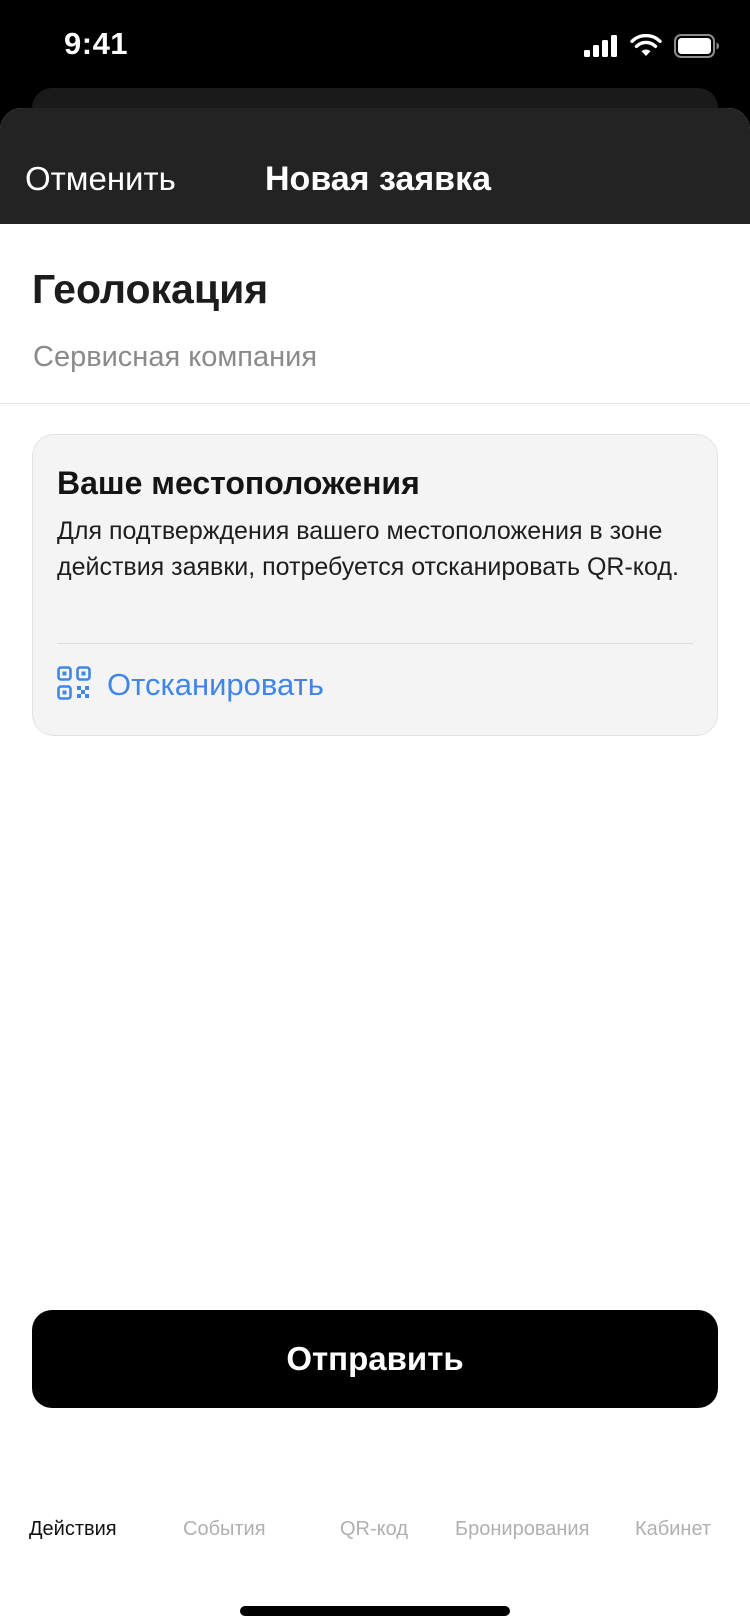 This screenshot has width=750, height=1624. I want to click on tab-bookings: Бронирования, so click(522, 1529).